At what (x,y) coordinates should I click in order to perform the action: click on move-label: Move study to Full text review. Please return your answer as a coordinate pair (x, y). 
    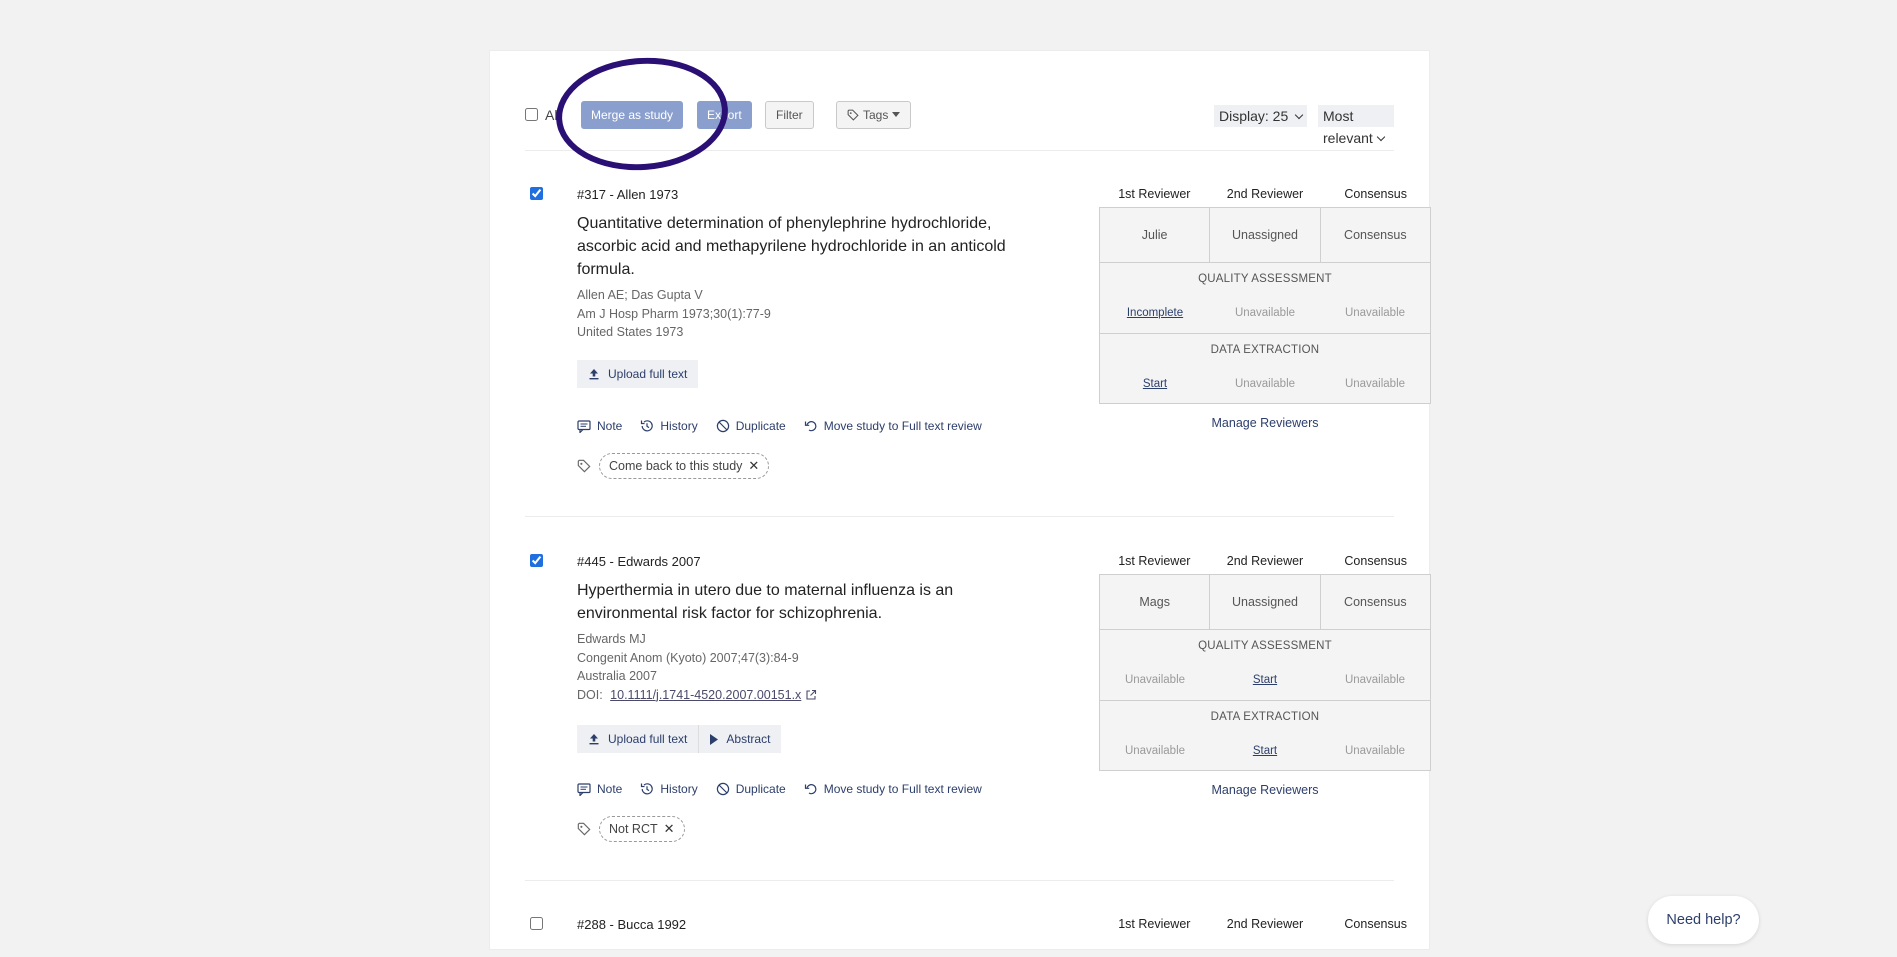
    Looking at the image, I should click on (902, 426).